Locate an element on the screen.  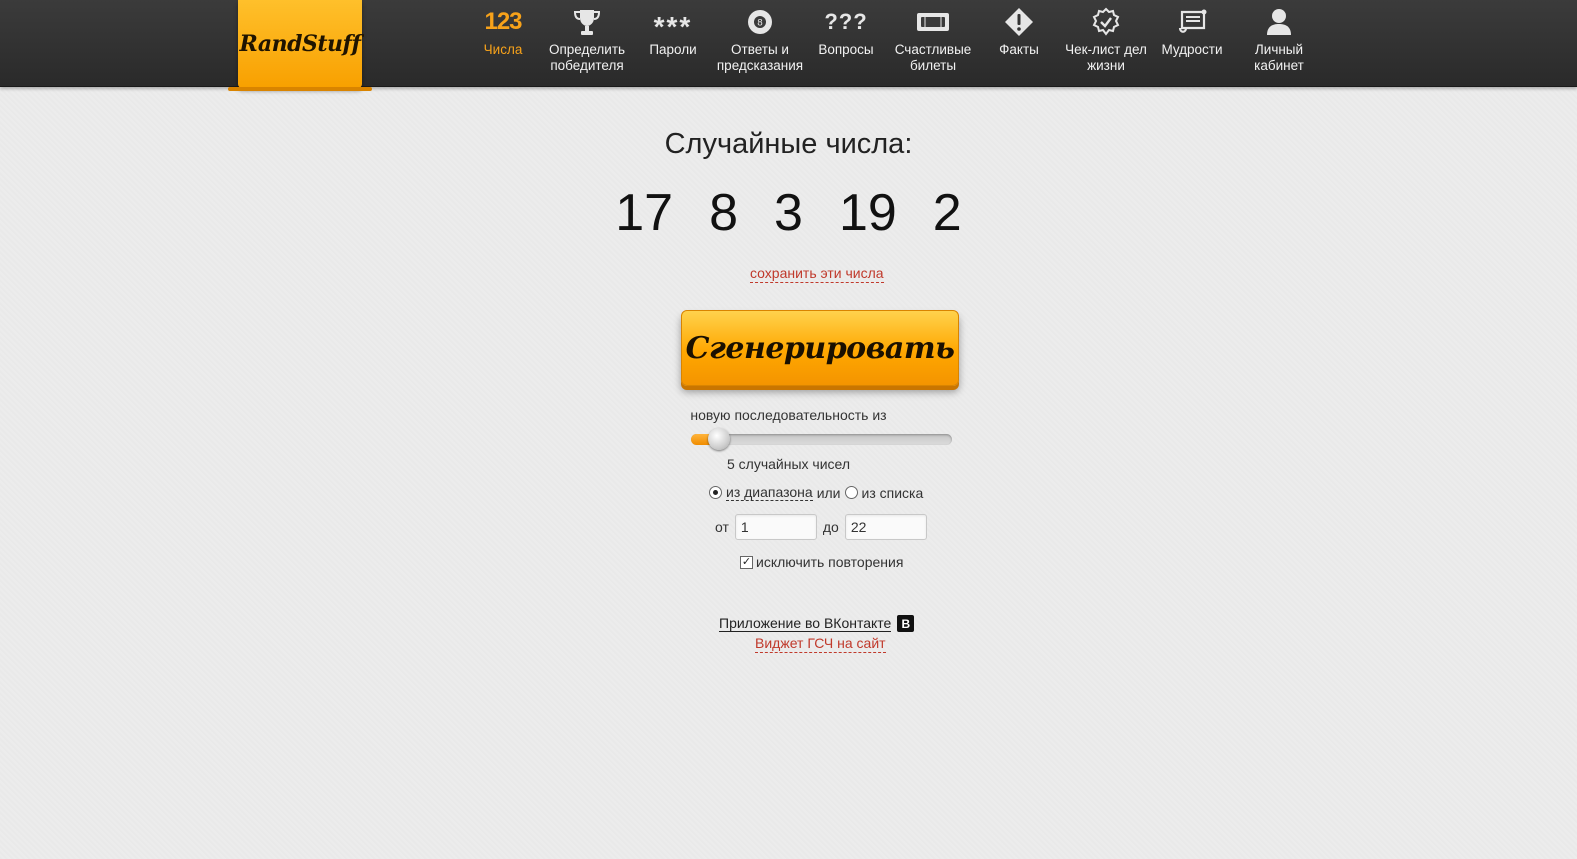
magic-8-ball-icon: 8 is located at coordinates (760, 22).